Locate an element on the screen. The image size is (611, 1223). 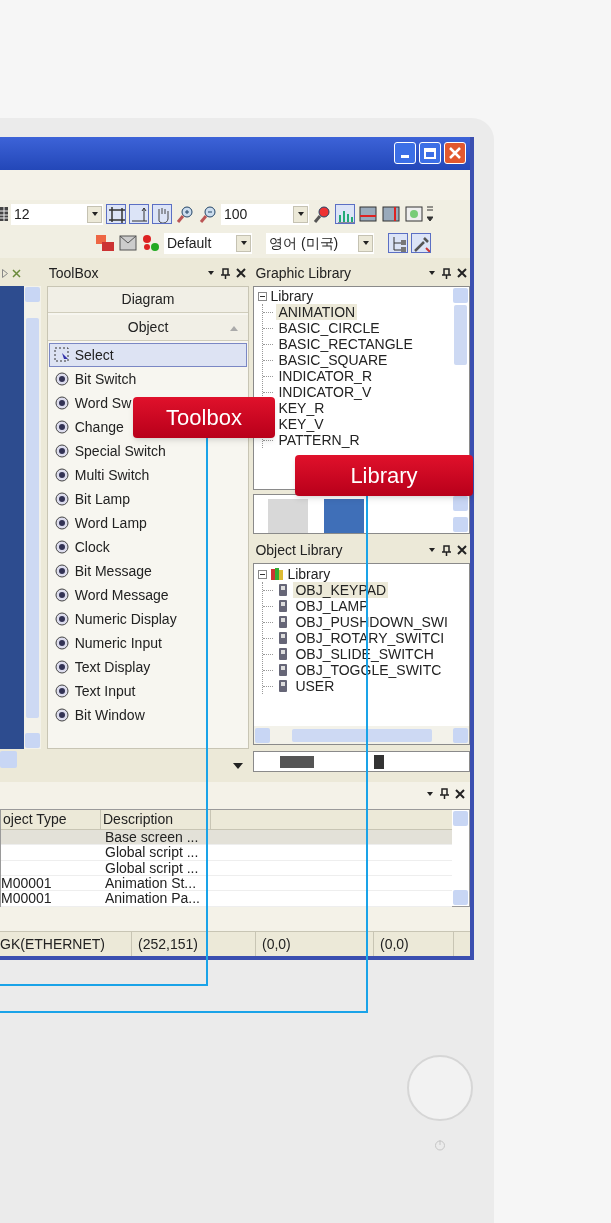
tree-item: PATTERN_R is located at coordinates (319, 440).